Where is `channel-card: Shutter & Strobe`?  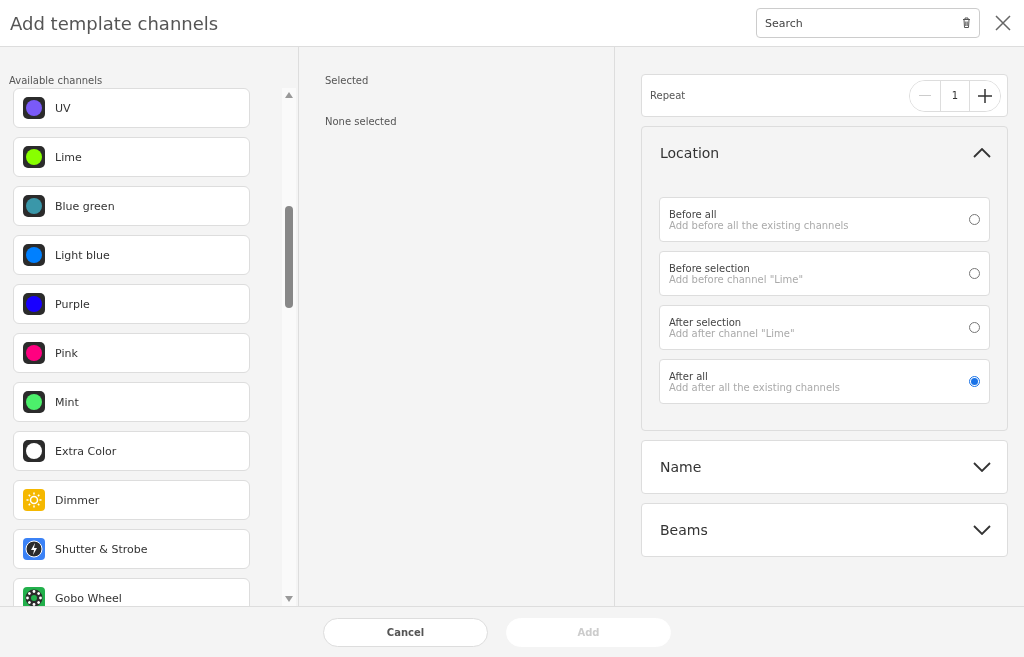 channel-card: Shutter & Strobe is located at coordinates (131, 549).